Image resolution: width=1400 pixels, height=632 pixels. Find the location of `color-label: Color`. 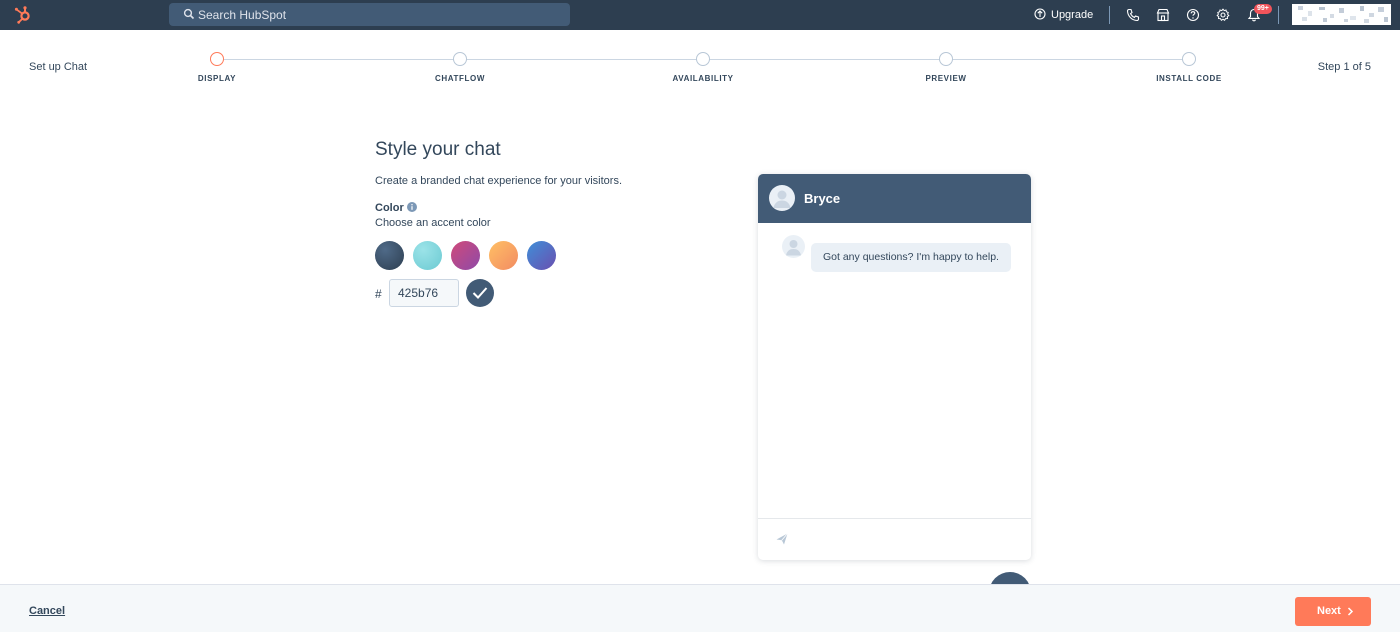

color-label: Color is located at coordinates (389, 208).